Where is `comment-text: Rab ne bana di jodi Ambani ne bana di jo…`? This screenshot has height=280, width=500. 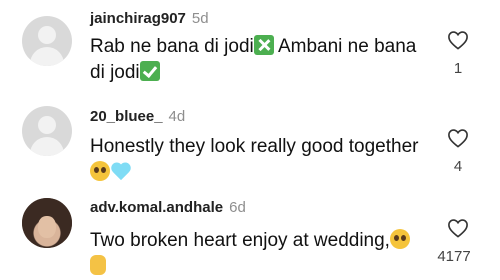 comment-text: Rab ne bana di jodi Ambani ne bana di jo… is located at coordinates (253, 59).